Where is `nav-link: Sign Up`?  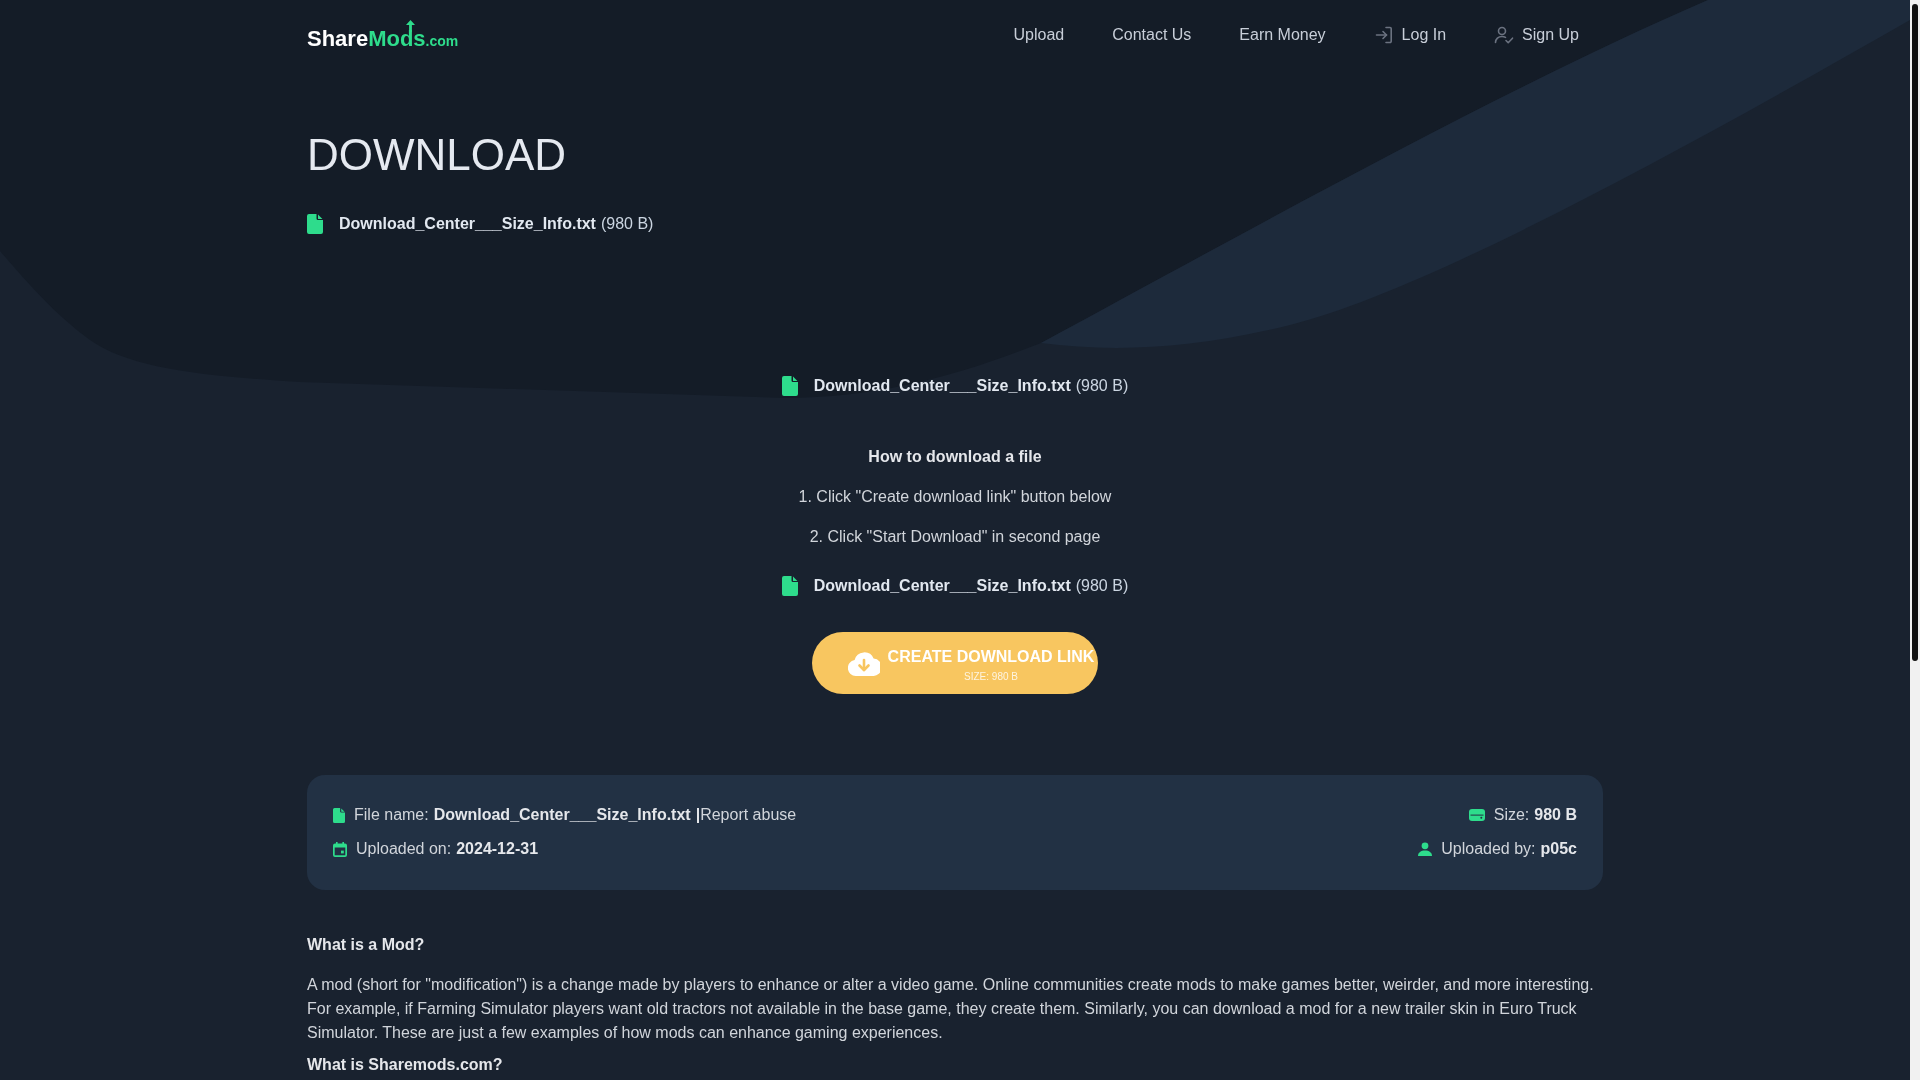
nav-link: Sign Up is located at coordinates (1536, 35).